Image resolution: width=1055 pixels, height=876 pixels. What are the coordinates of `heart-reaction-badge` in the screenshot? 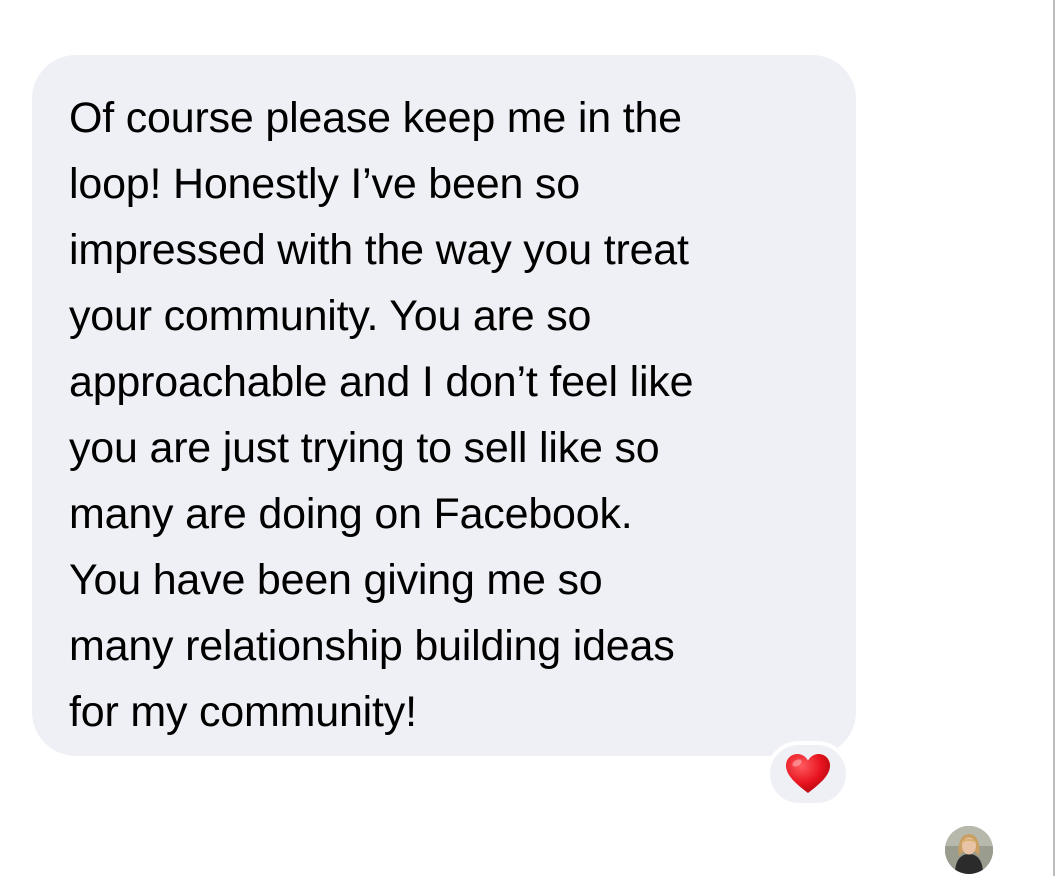 It's located at (808, 774).